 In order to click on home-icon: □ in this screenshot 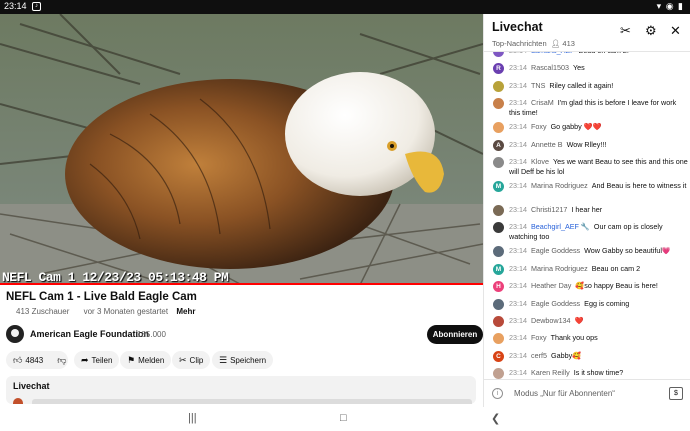, I will do `click(343, 418)`.